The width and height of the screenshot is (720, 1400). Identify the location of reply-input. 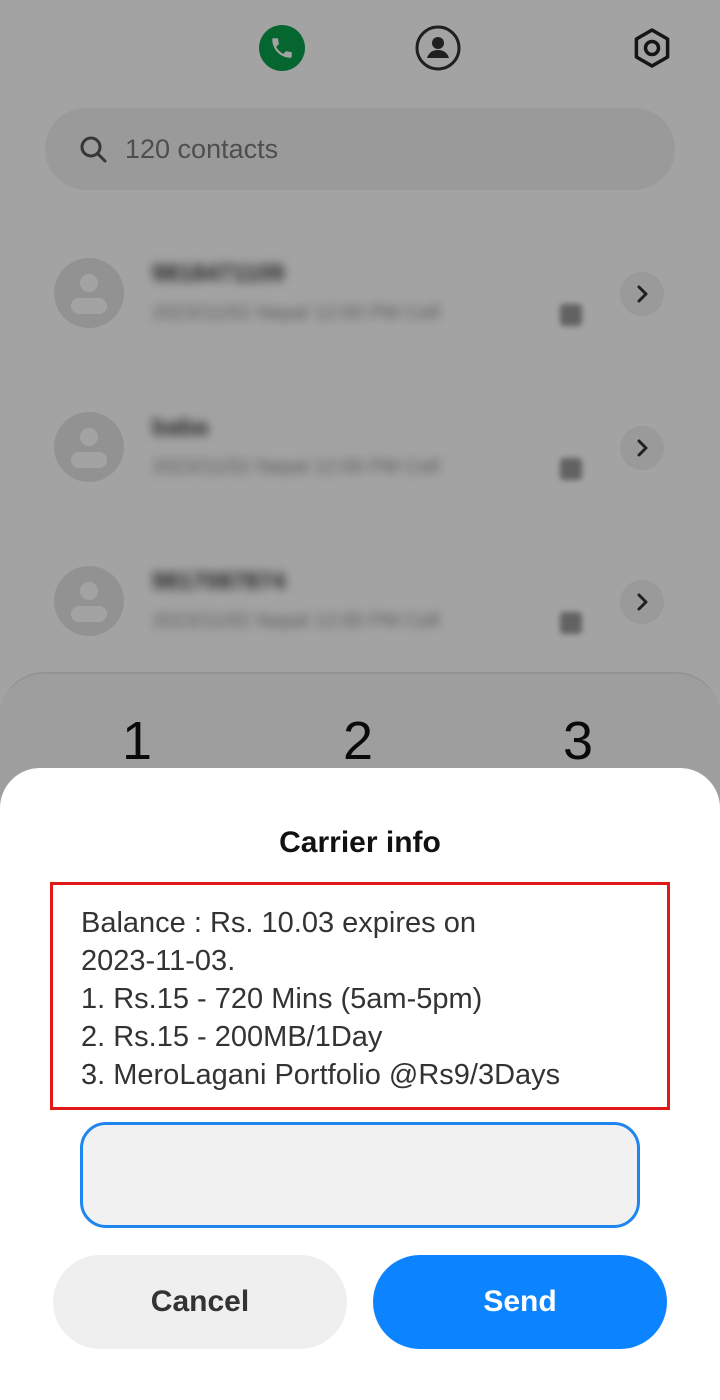
(360, 1175).